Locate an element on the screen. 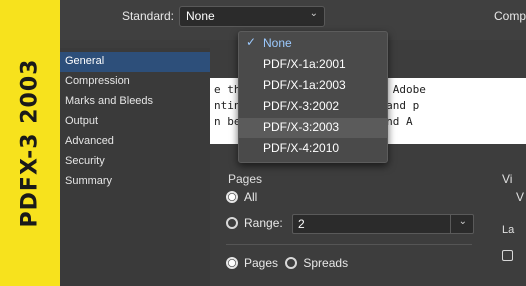 The image size is (526, 286). option-pdfx-4-2010: PDF/X-4:2010 is located at coordinates (313, 149).